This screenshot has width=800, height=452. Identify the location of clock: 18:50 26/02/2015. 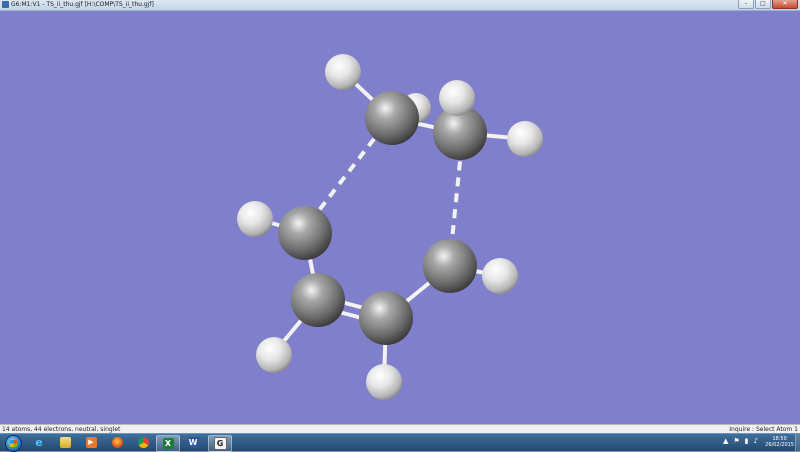
(779, 442).